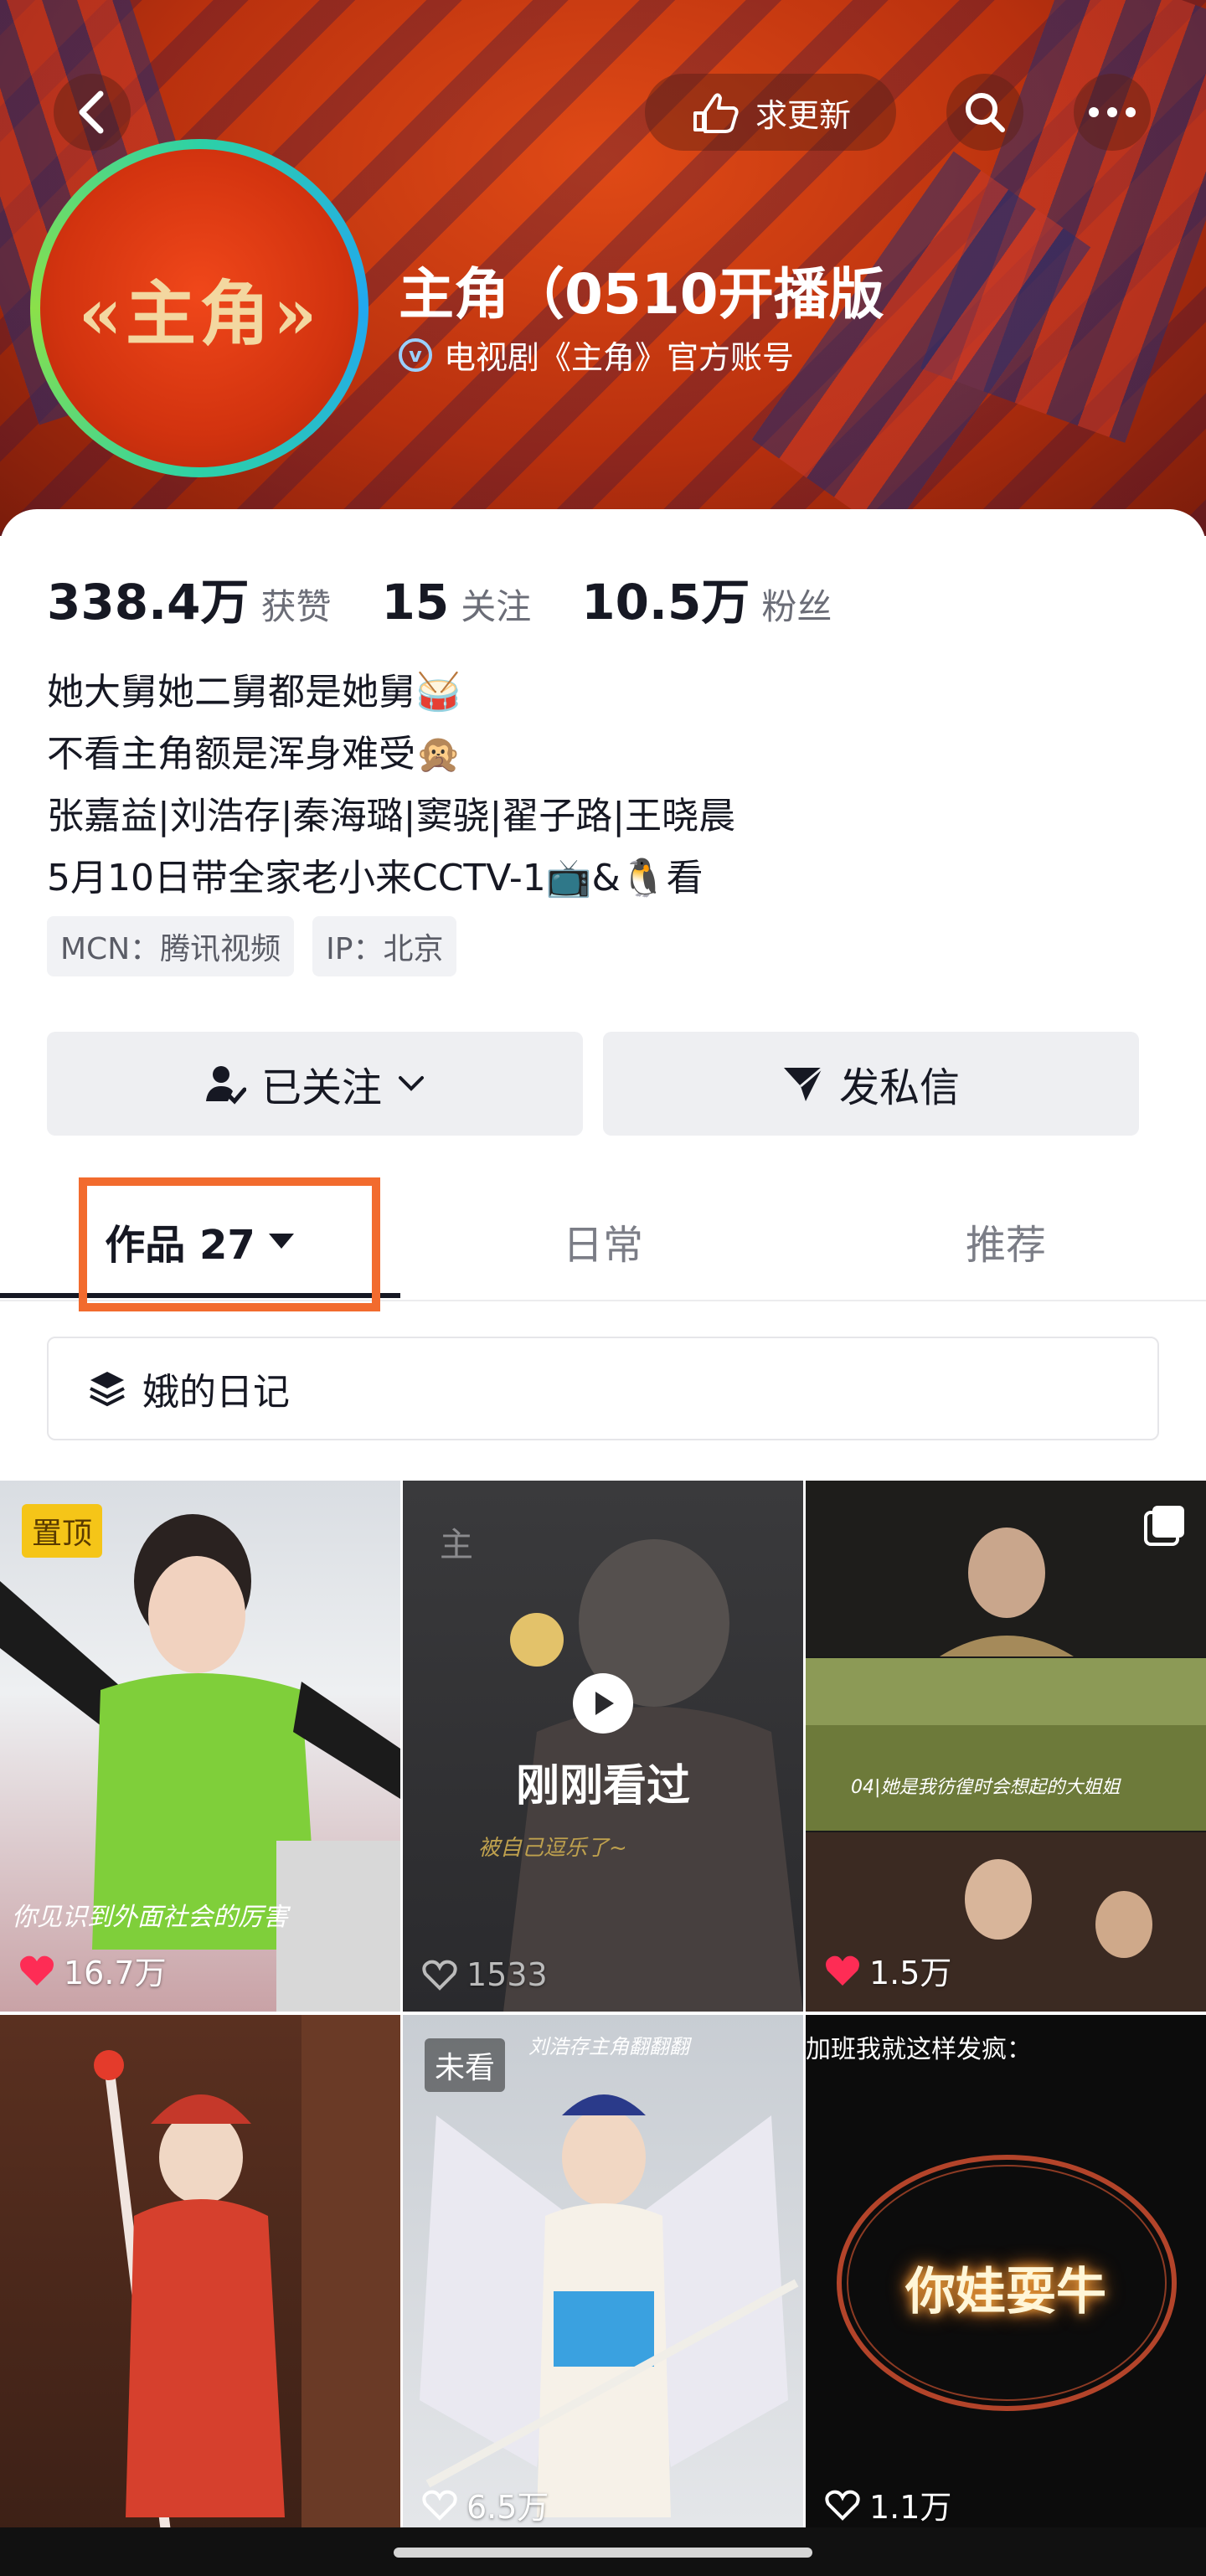 The height and width of the screenshot is (2576, 1206). Describe the element at coordinates (62, 1531) in the screenshot. I see `pinned-badge: 置顶` at that location.